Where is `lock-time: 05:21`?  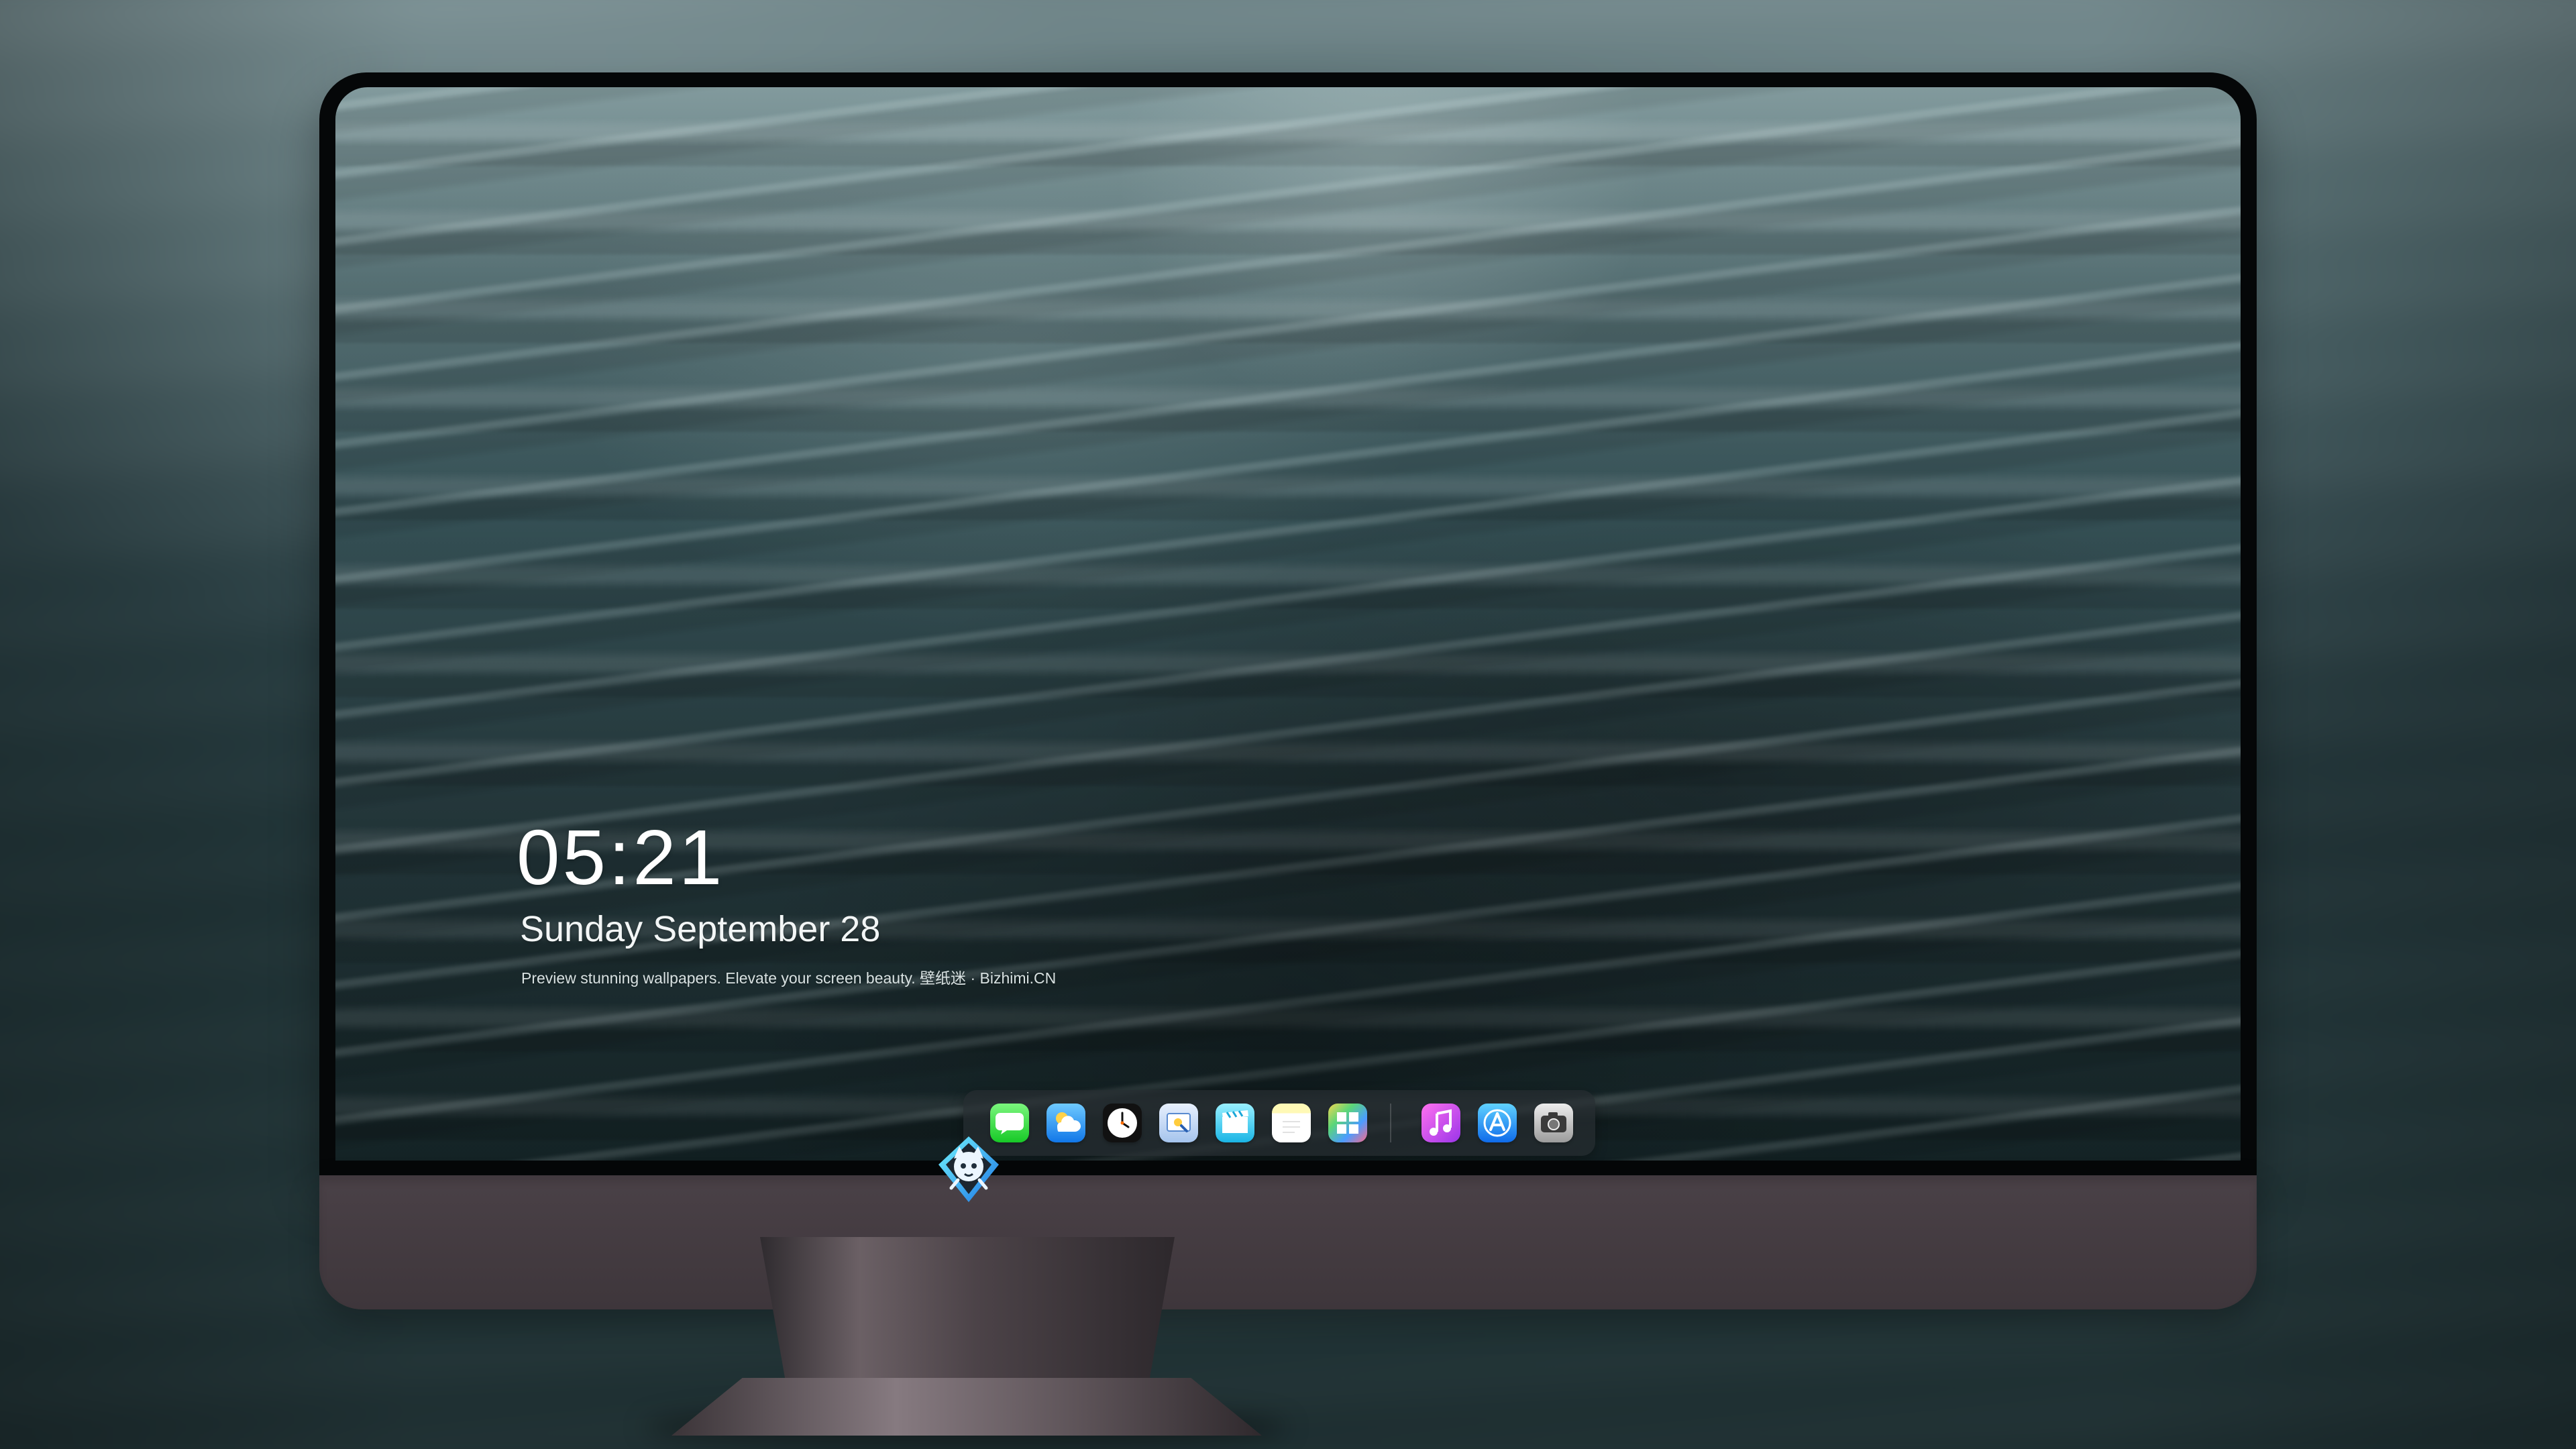 lock-time: 05:21 is located at coordinates (621, 857).